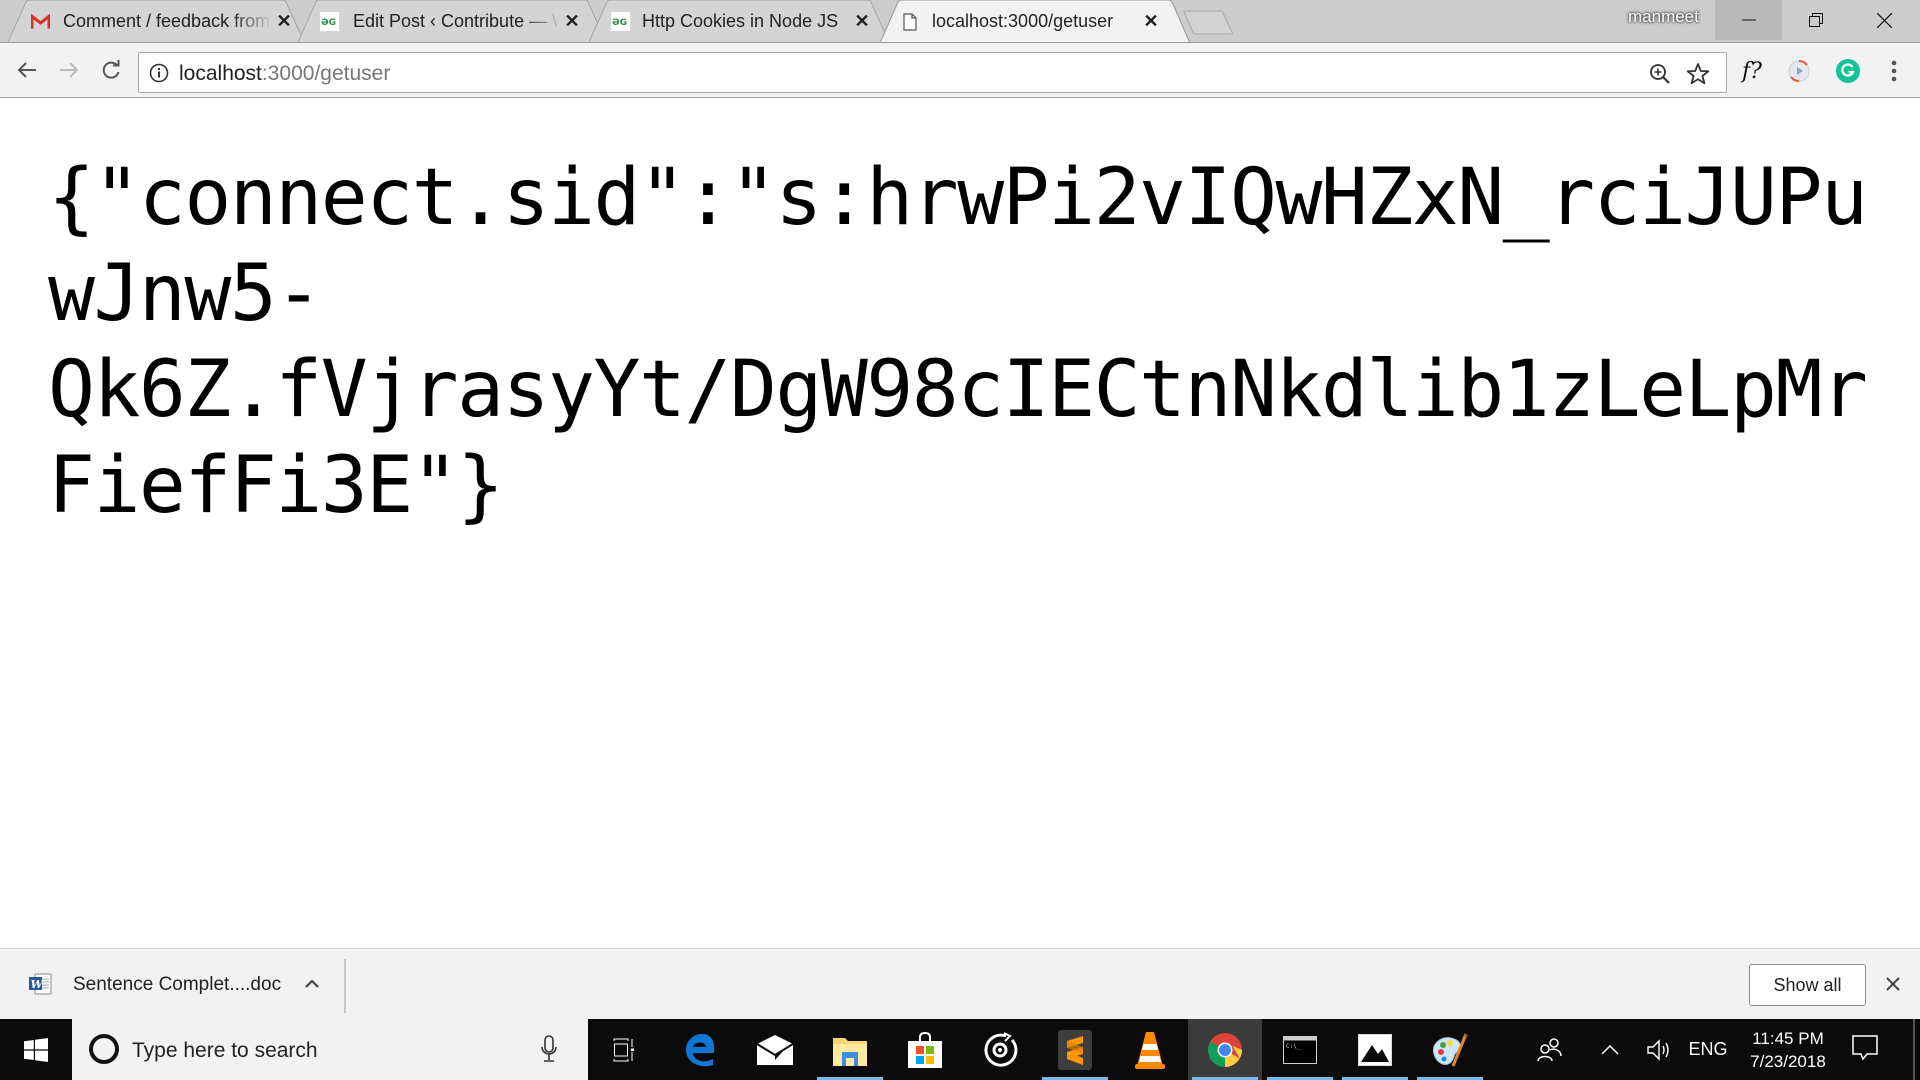 Image resolution: width=1920 pixels, height=1080 pixels. I want to click on people-button, so click(1550, 1049).